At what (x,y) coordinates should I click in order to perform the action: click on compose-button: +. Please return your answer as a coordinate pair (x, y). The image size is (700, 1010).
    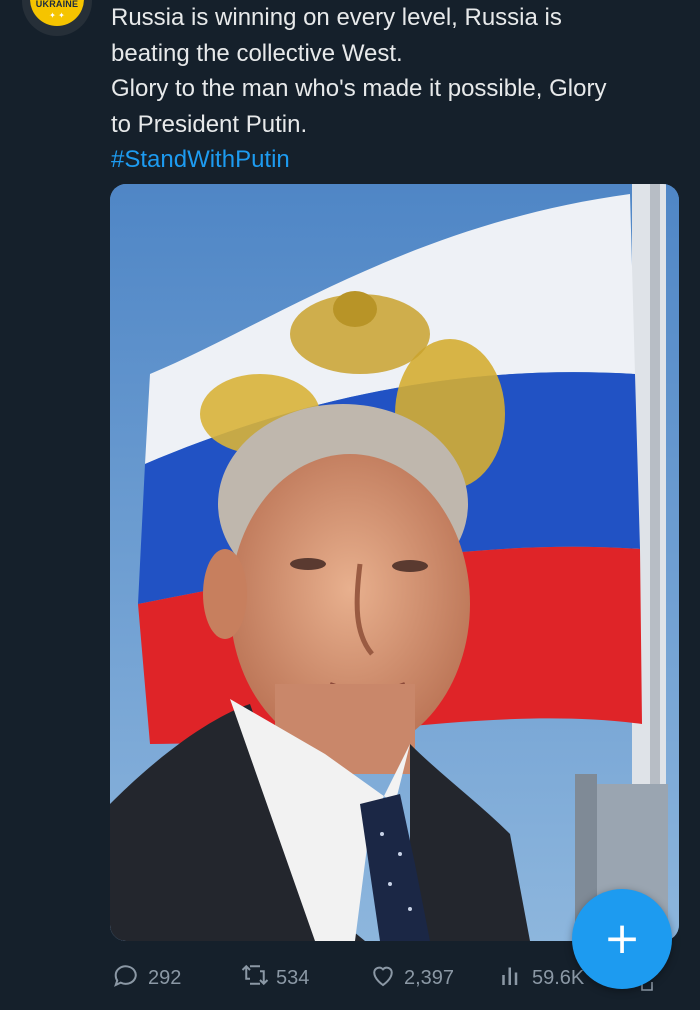
    Looking at the image, I should click on (622, 939).